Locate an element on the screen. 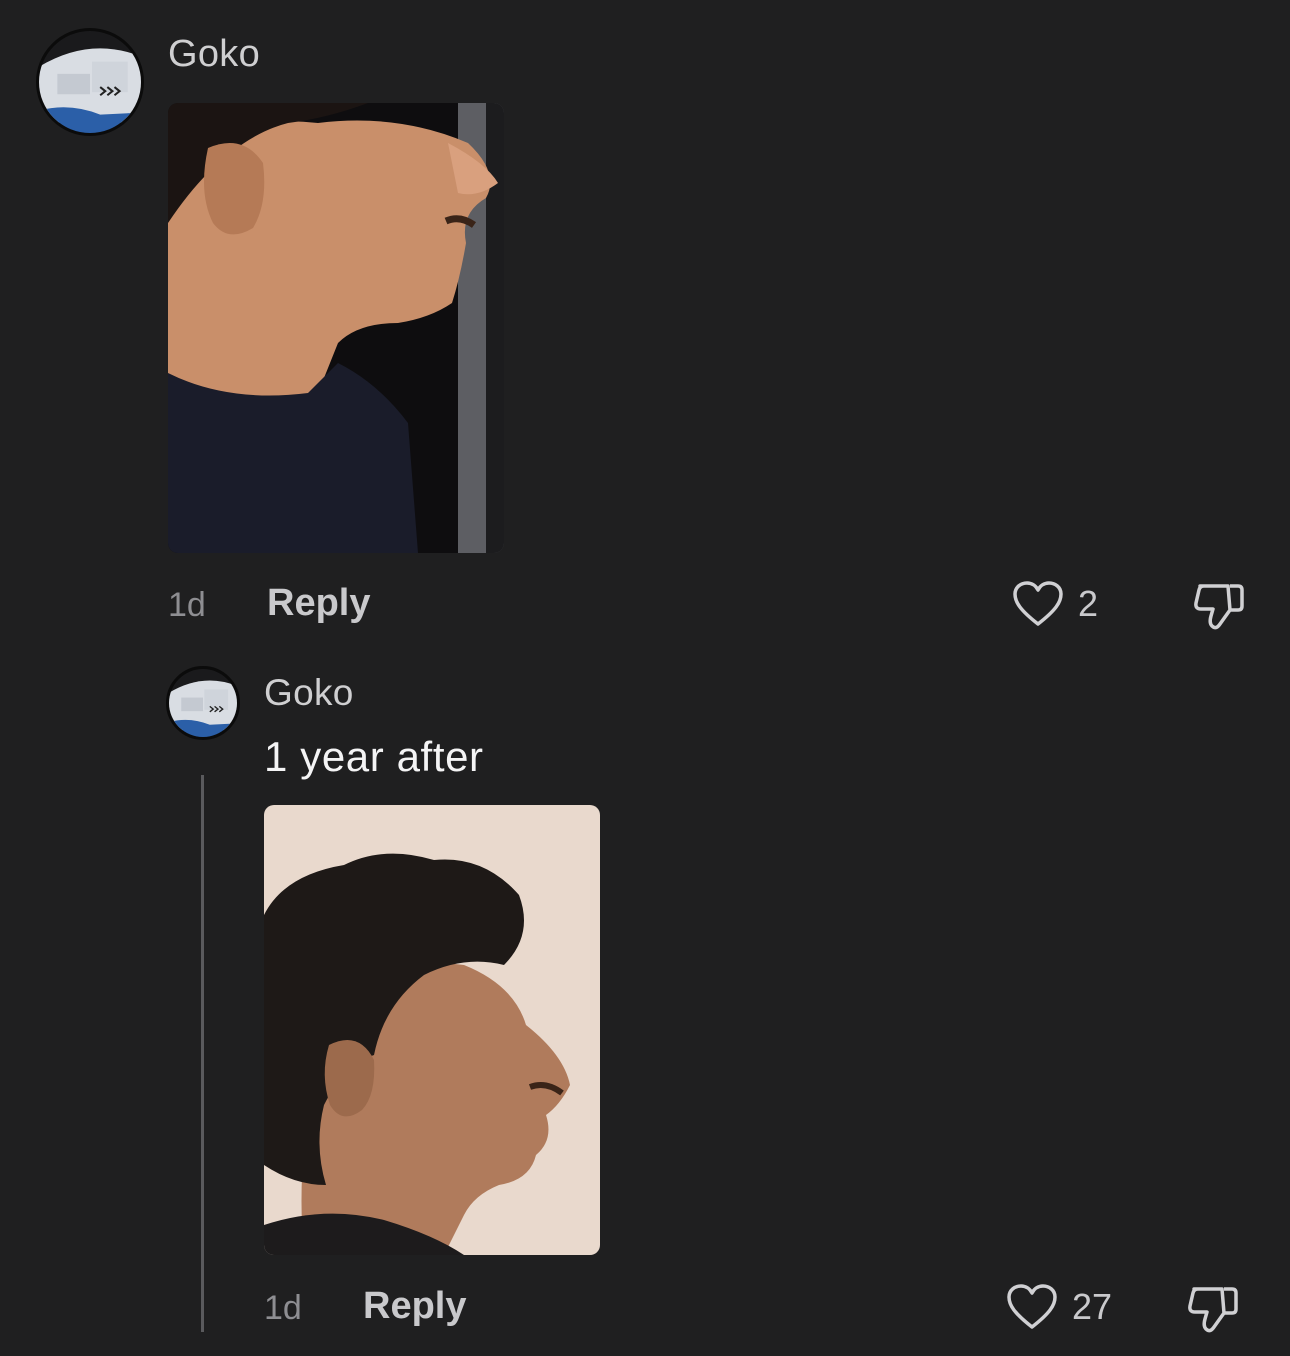  like-button: 2 is located at coordinates (1055, 604).